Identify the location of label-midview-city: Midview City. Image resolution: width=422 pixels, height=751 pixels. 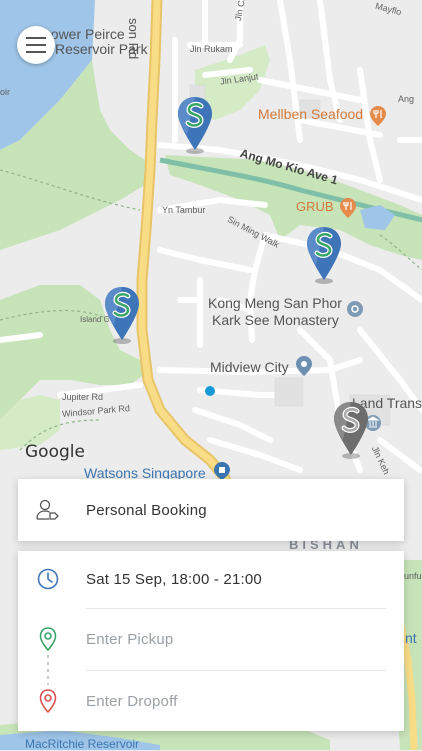
(249, 367).